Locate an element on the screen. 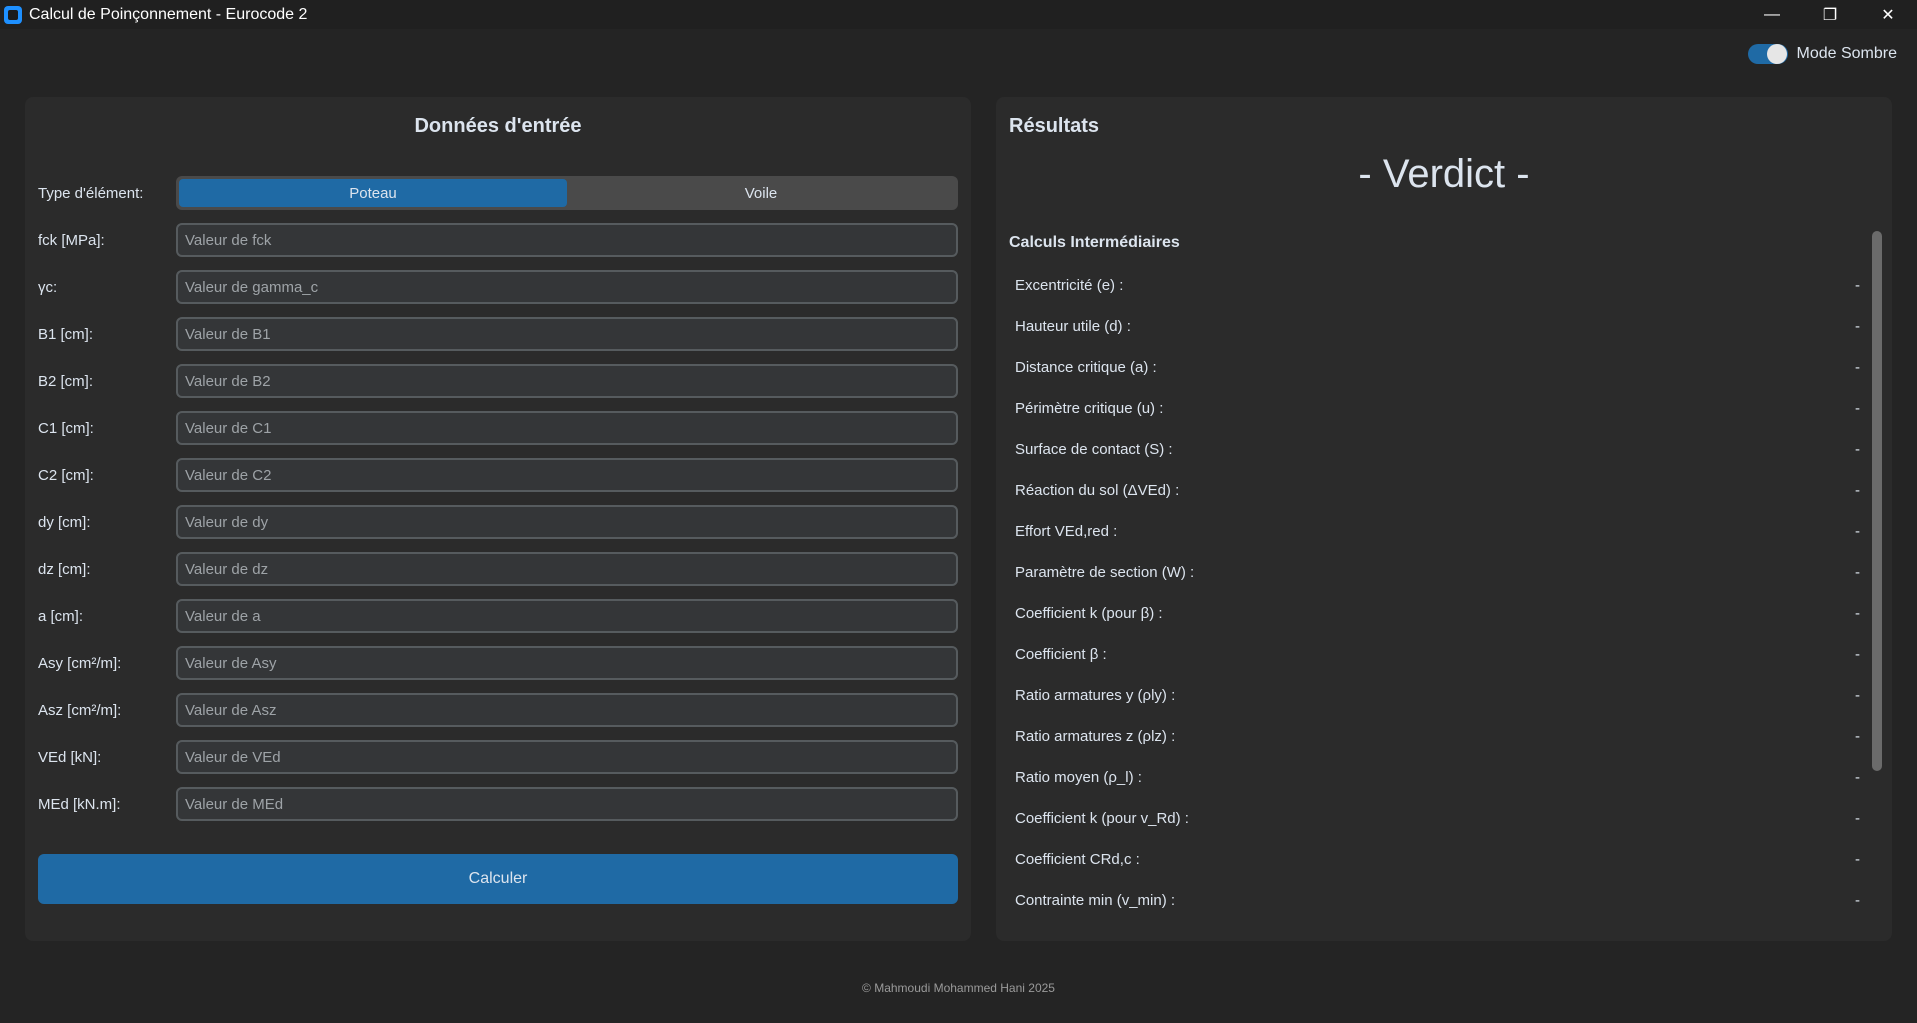 This screenshot has width=1917, height=1023. asz-label: Asz [cm²/m]: is located at coordinates (80, 710).